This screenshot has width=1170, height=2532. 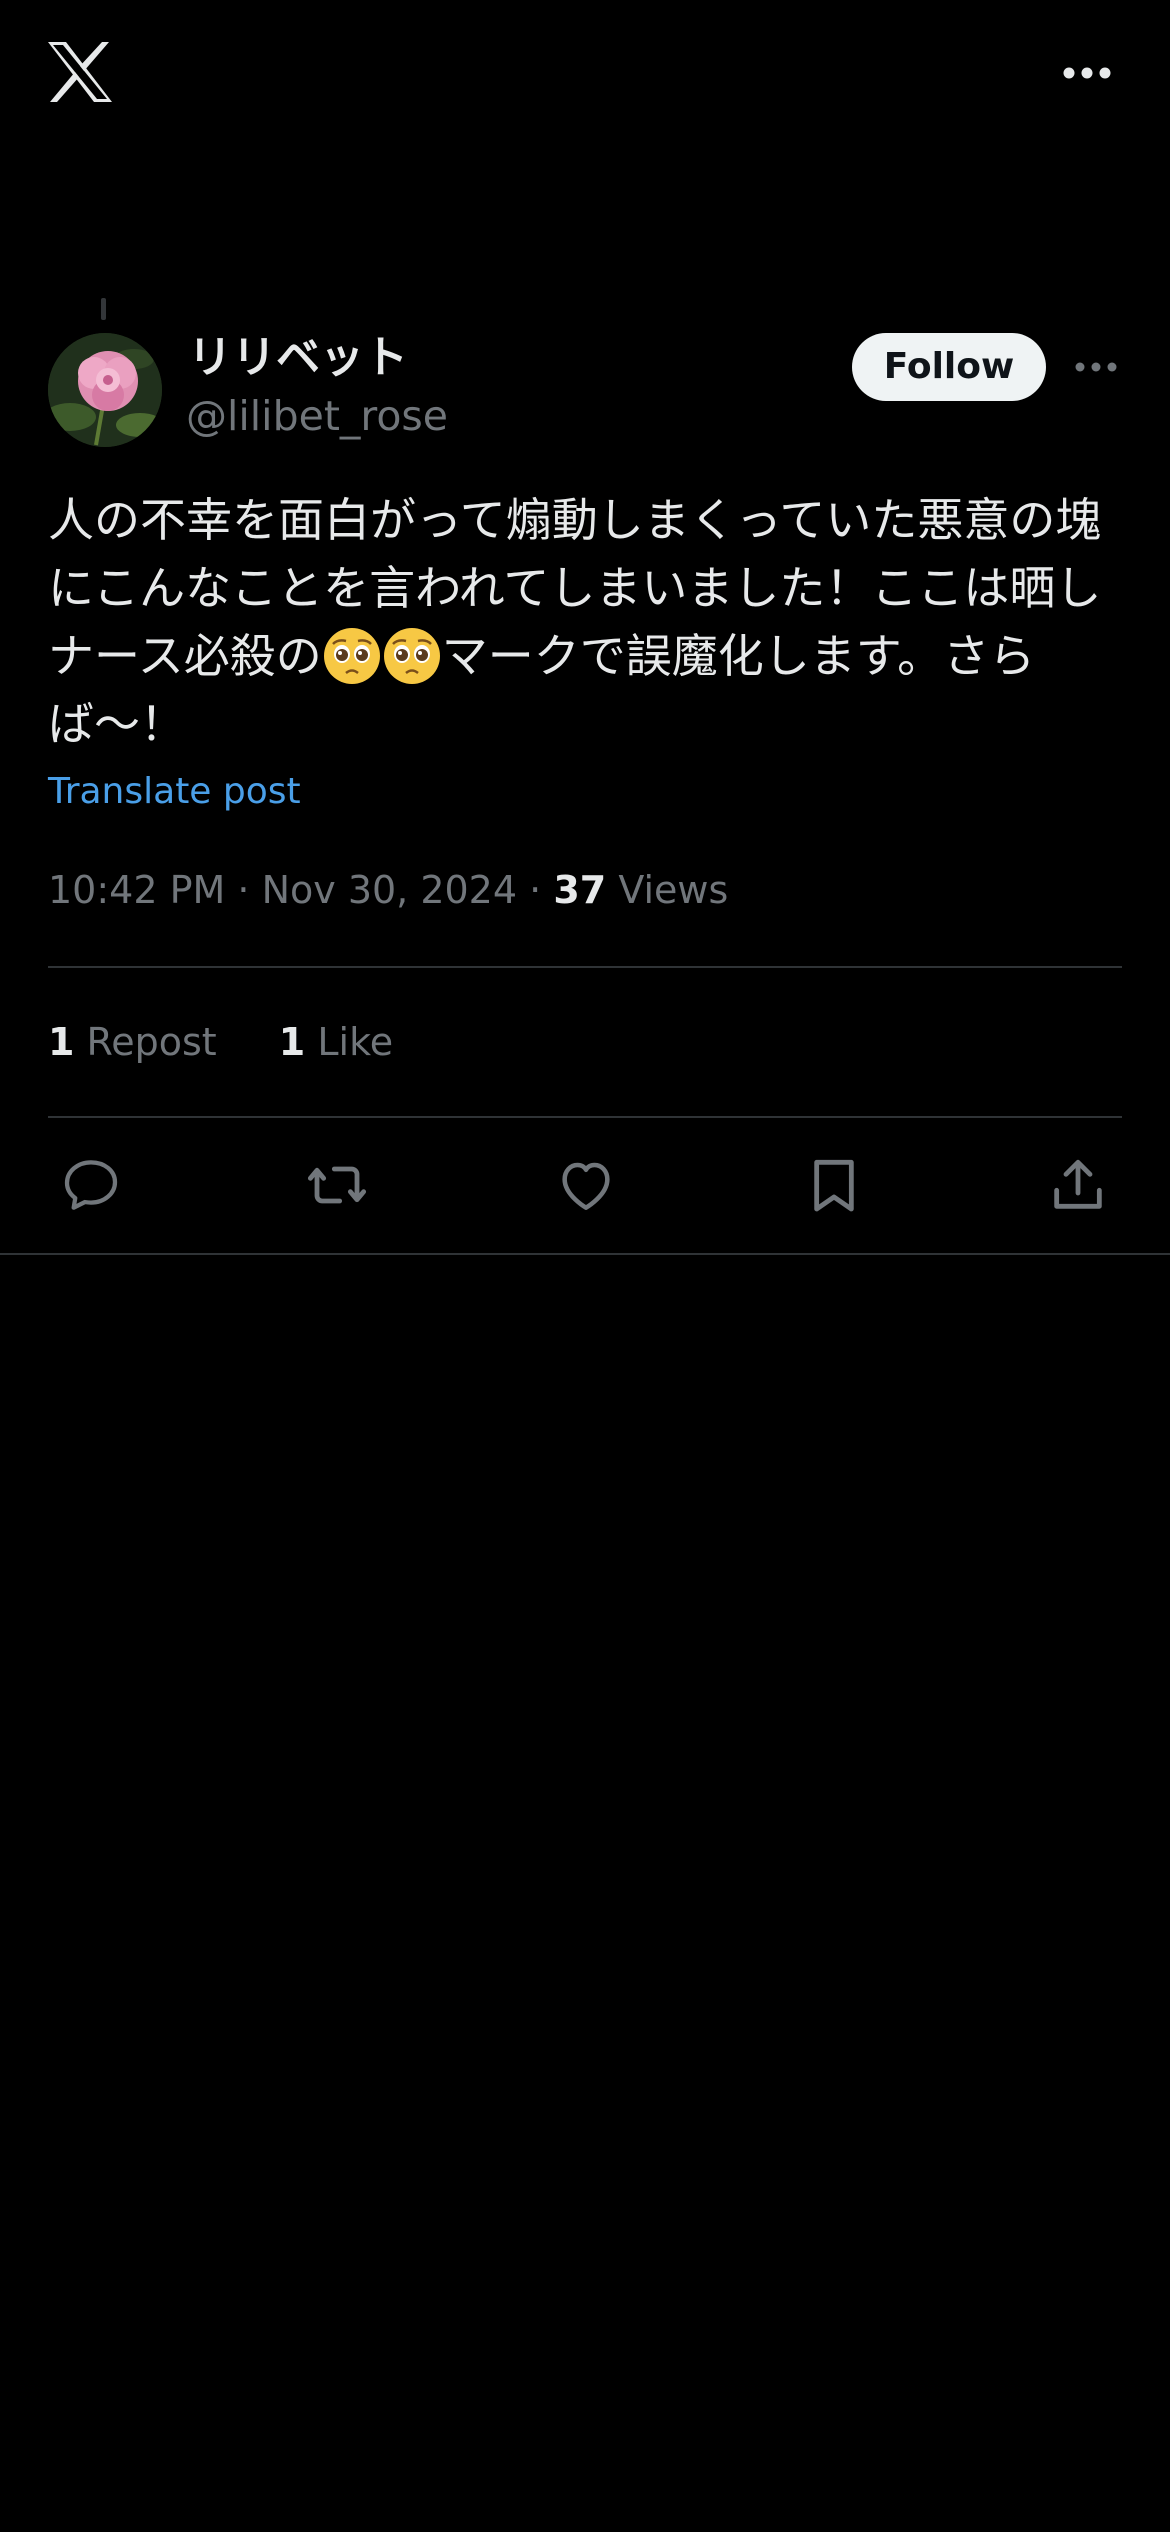 What do you see at coordinates (1078, 1185) in the screenshot?
I see `share-icon` at bounding box center [1078, 1185].